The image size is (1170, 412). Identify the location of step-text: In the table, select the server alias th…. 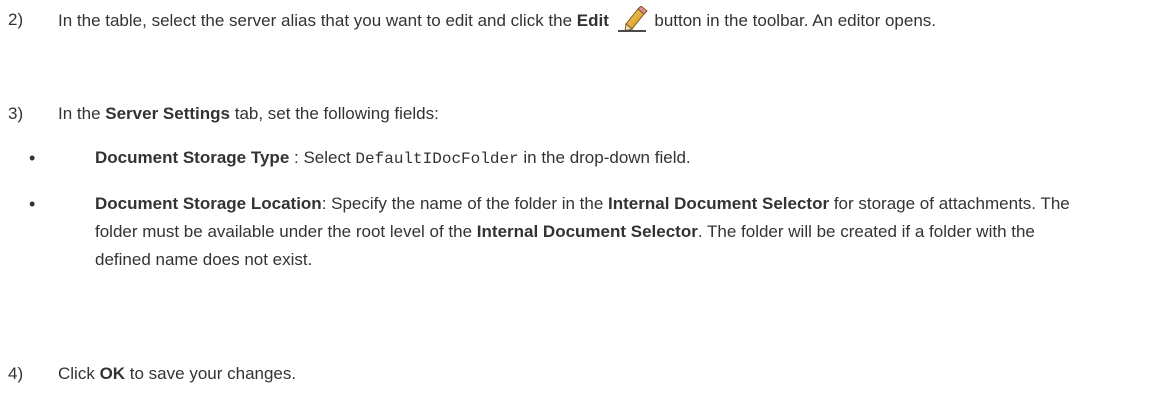
(599, 20).